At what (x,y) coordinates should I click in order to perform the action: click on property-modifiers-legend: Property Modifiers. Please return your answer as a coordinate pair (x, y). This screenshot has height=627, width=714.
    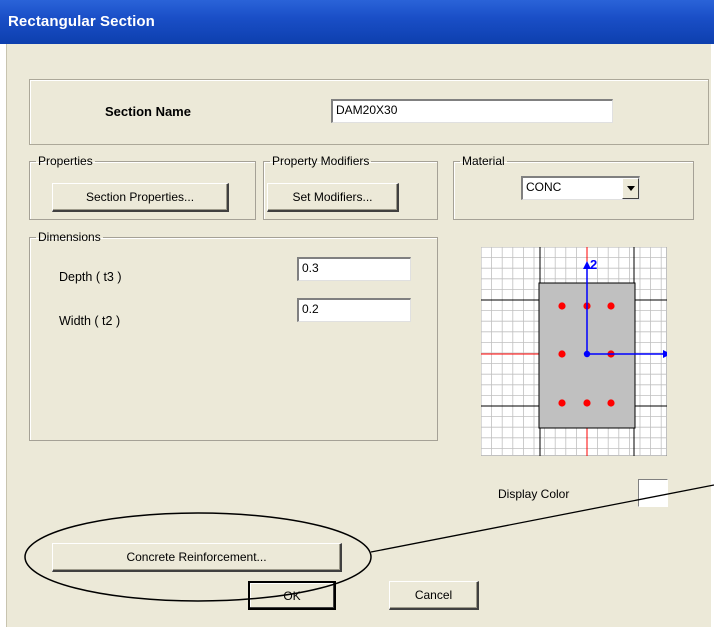
    Looking at the image, I should click on (321, 161).